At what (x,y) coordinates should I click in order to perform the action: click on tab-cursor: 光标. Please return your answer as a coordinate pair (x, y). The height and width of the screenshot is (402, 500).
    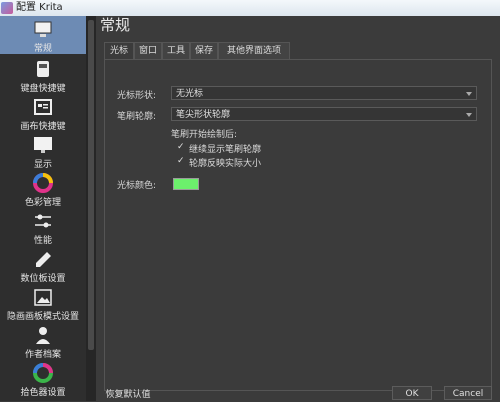
    Looking at the image, I should click on (119, 51).